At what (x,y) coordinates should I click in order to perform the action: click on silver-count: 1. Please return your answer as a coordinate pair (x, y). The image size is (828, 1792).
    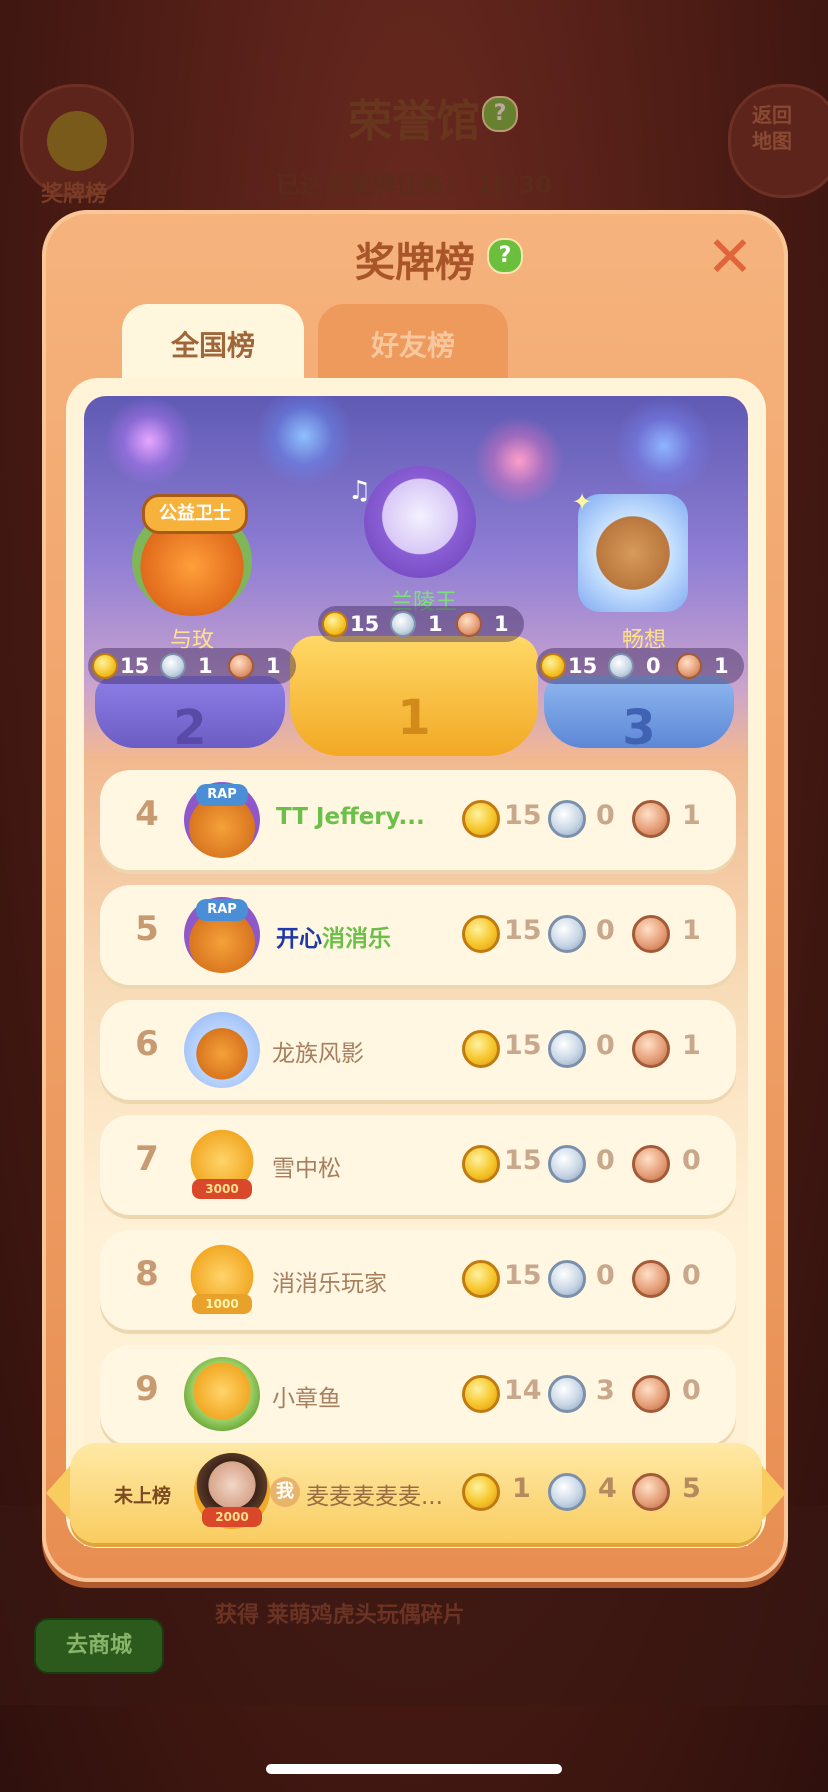
    Looking at the image, I should click on (205, 666).